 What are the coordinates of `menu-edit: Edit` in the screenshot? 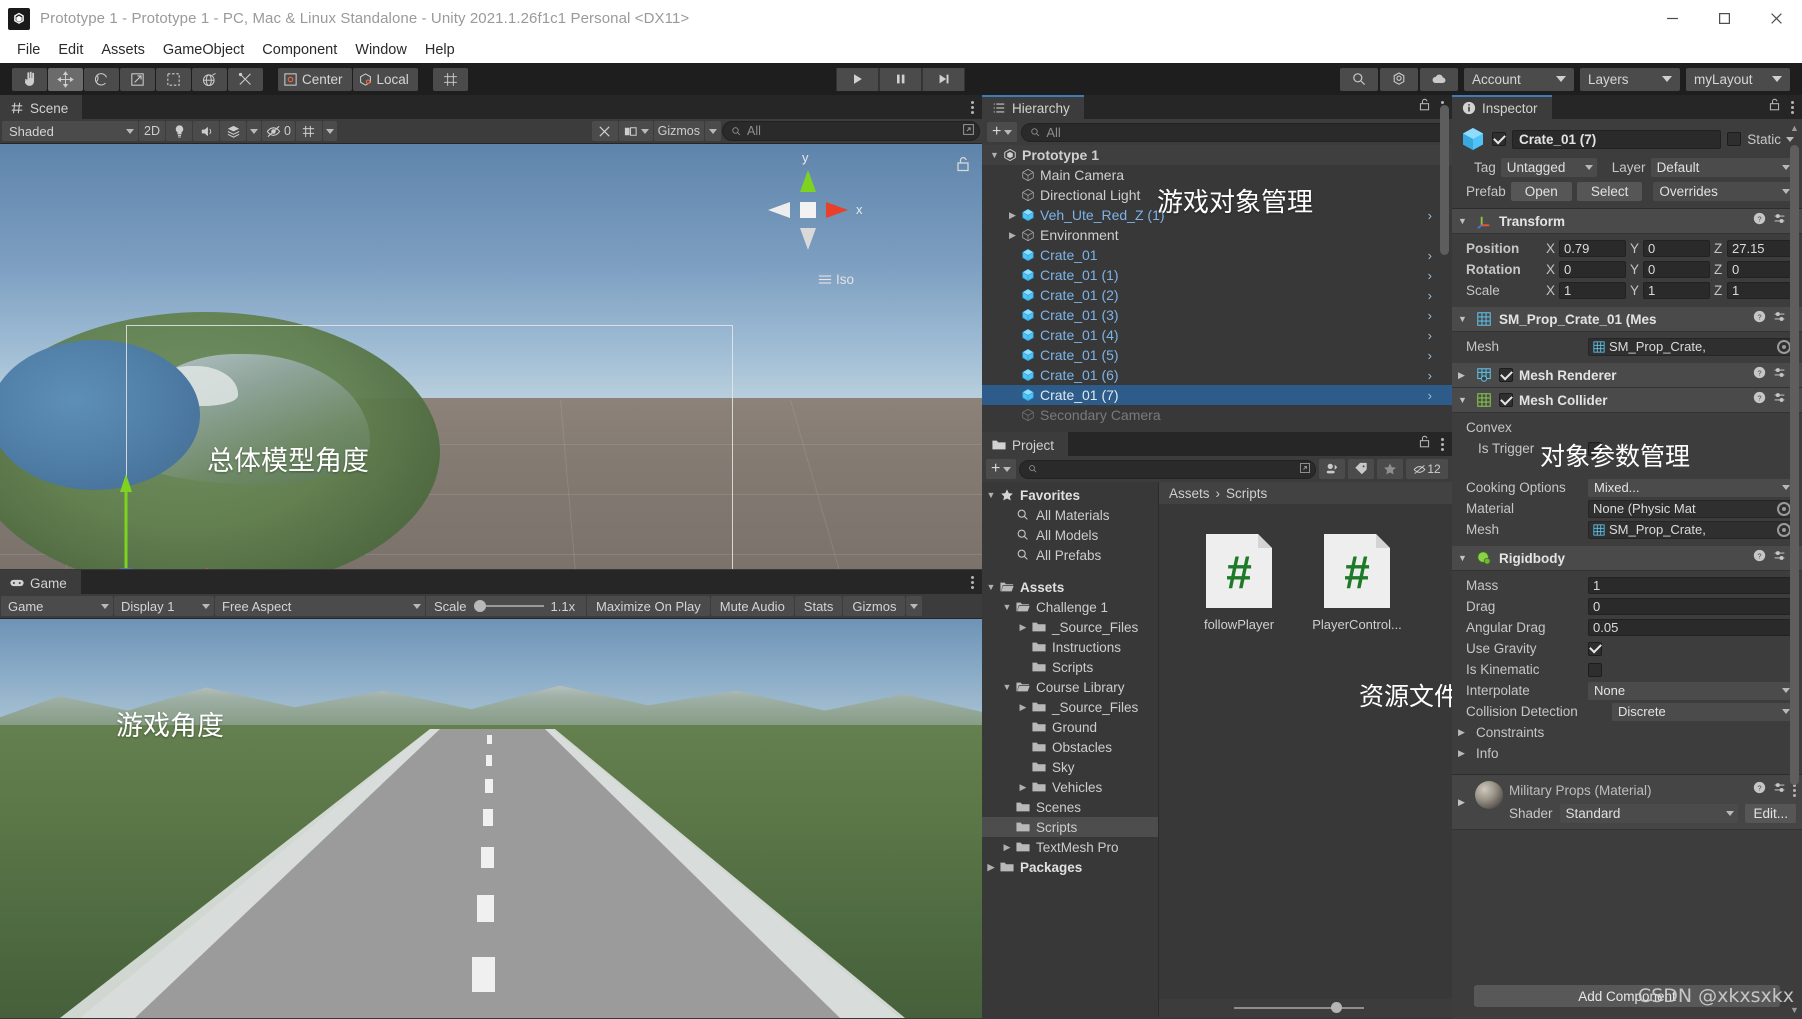 It's located at (70, 50).